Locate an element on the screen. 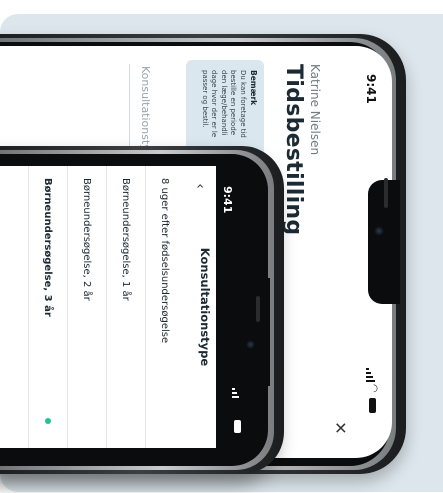  screen-title: Konsultationstype is located at coordinates (205, 307).